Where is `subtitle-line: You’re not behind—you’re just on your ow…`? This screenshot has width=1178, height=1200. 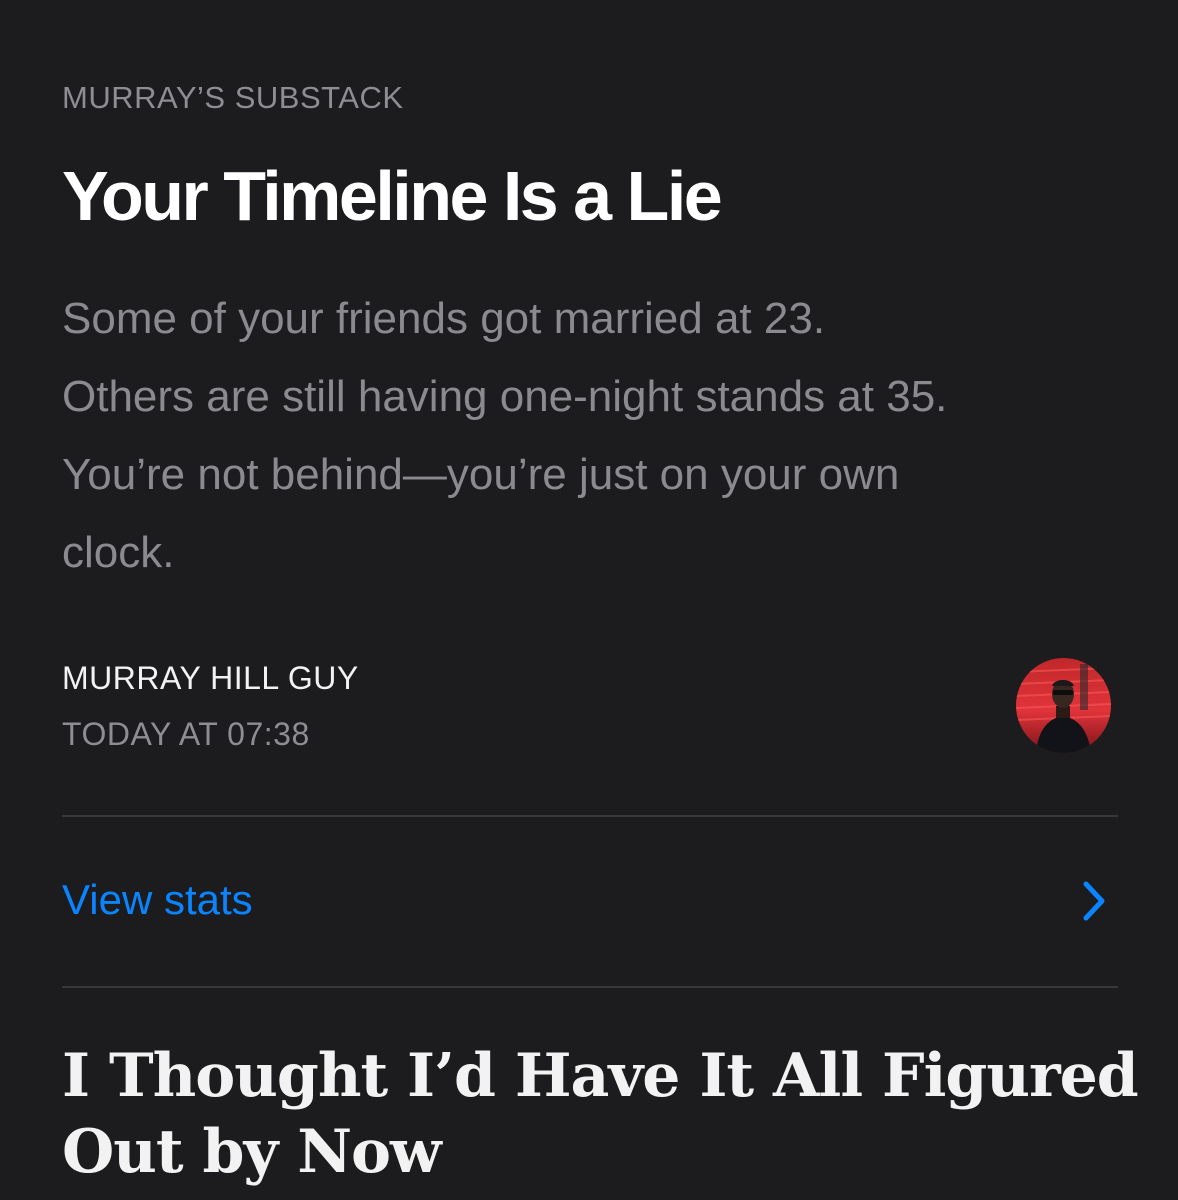 subtitle-line: You’re not behind—you’re just on your ow… is located at coordinates (481, 474).